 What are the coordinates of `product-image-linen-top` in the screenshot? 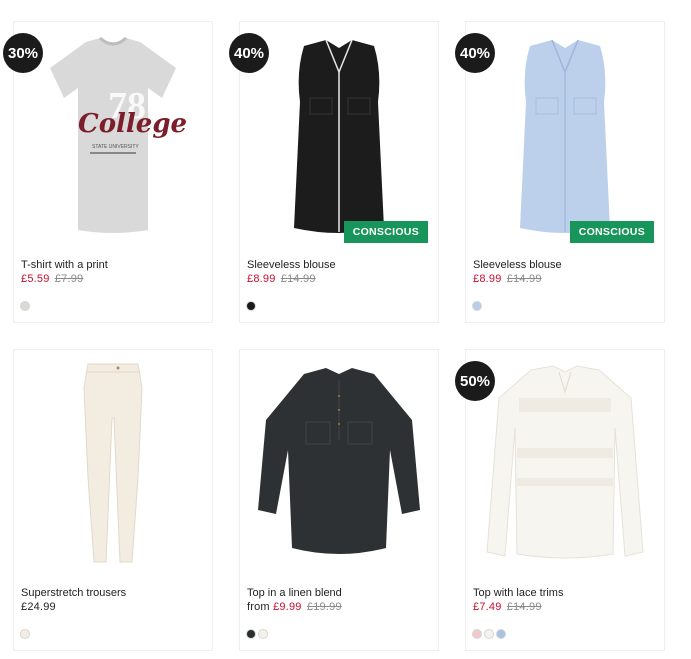 It's located at (339, 463).